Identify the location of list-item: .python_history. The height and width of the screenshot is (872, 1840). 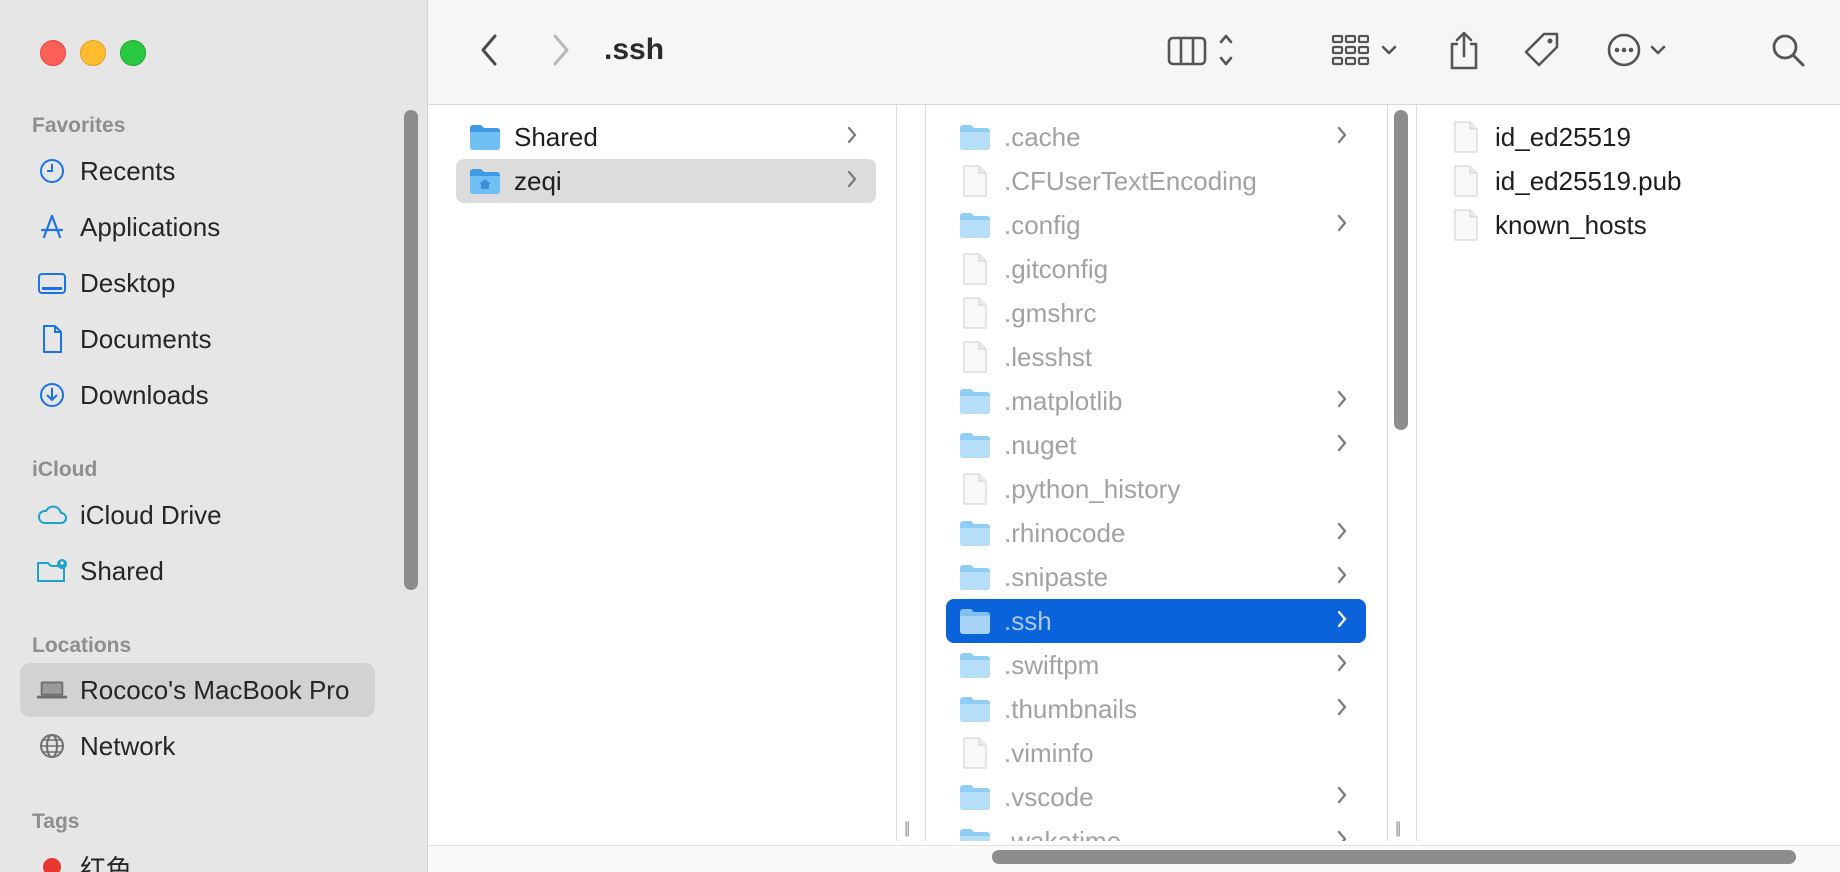
(1156, 489).